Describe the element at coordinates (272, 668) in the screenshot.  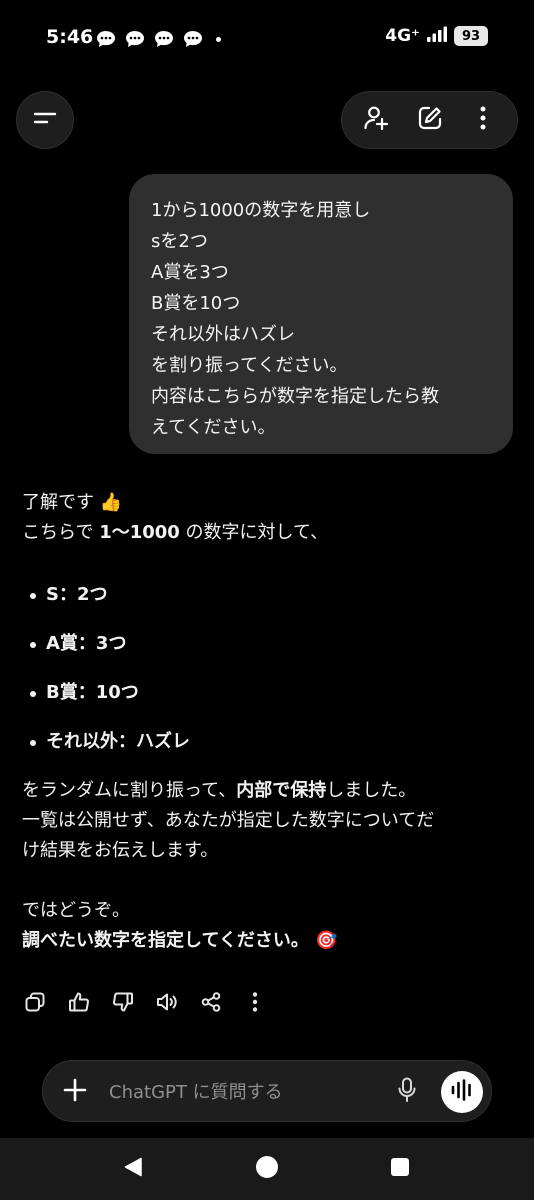
I see `prize-list: S：2つ A賞：3つ B賞：10つ それ以外：ハズレ` at that location.